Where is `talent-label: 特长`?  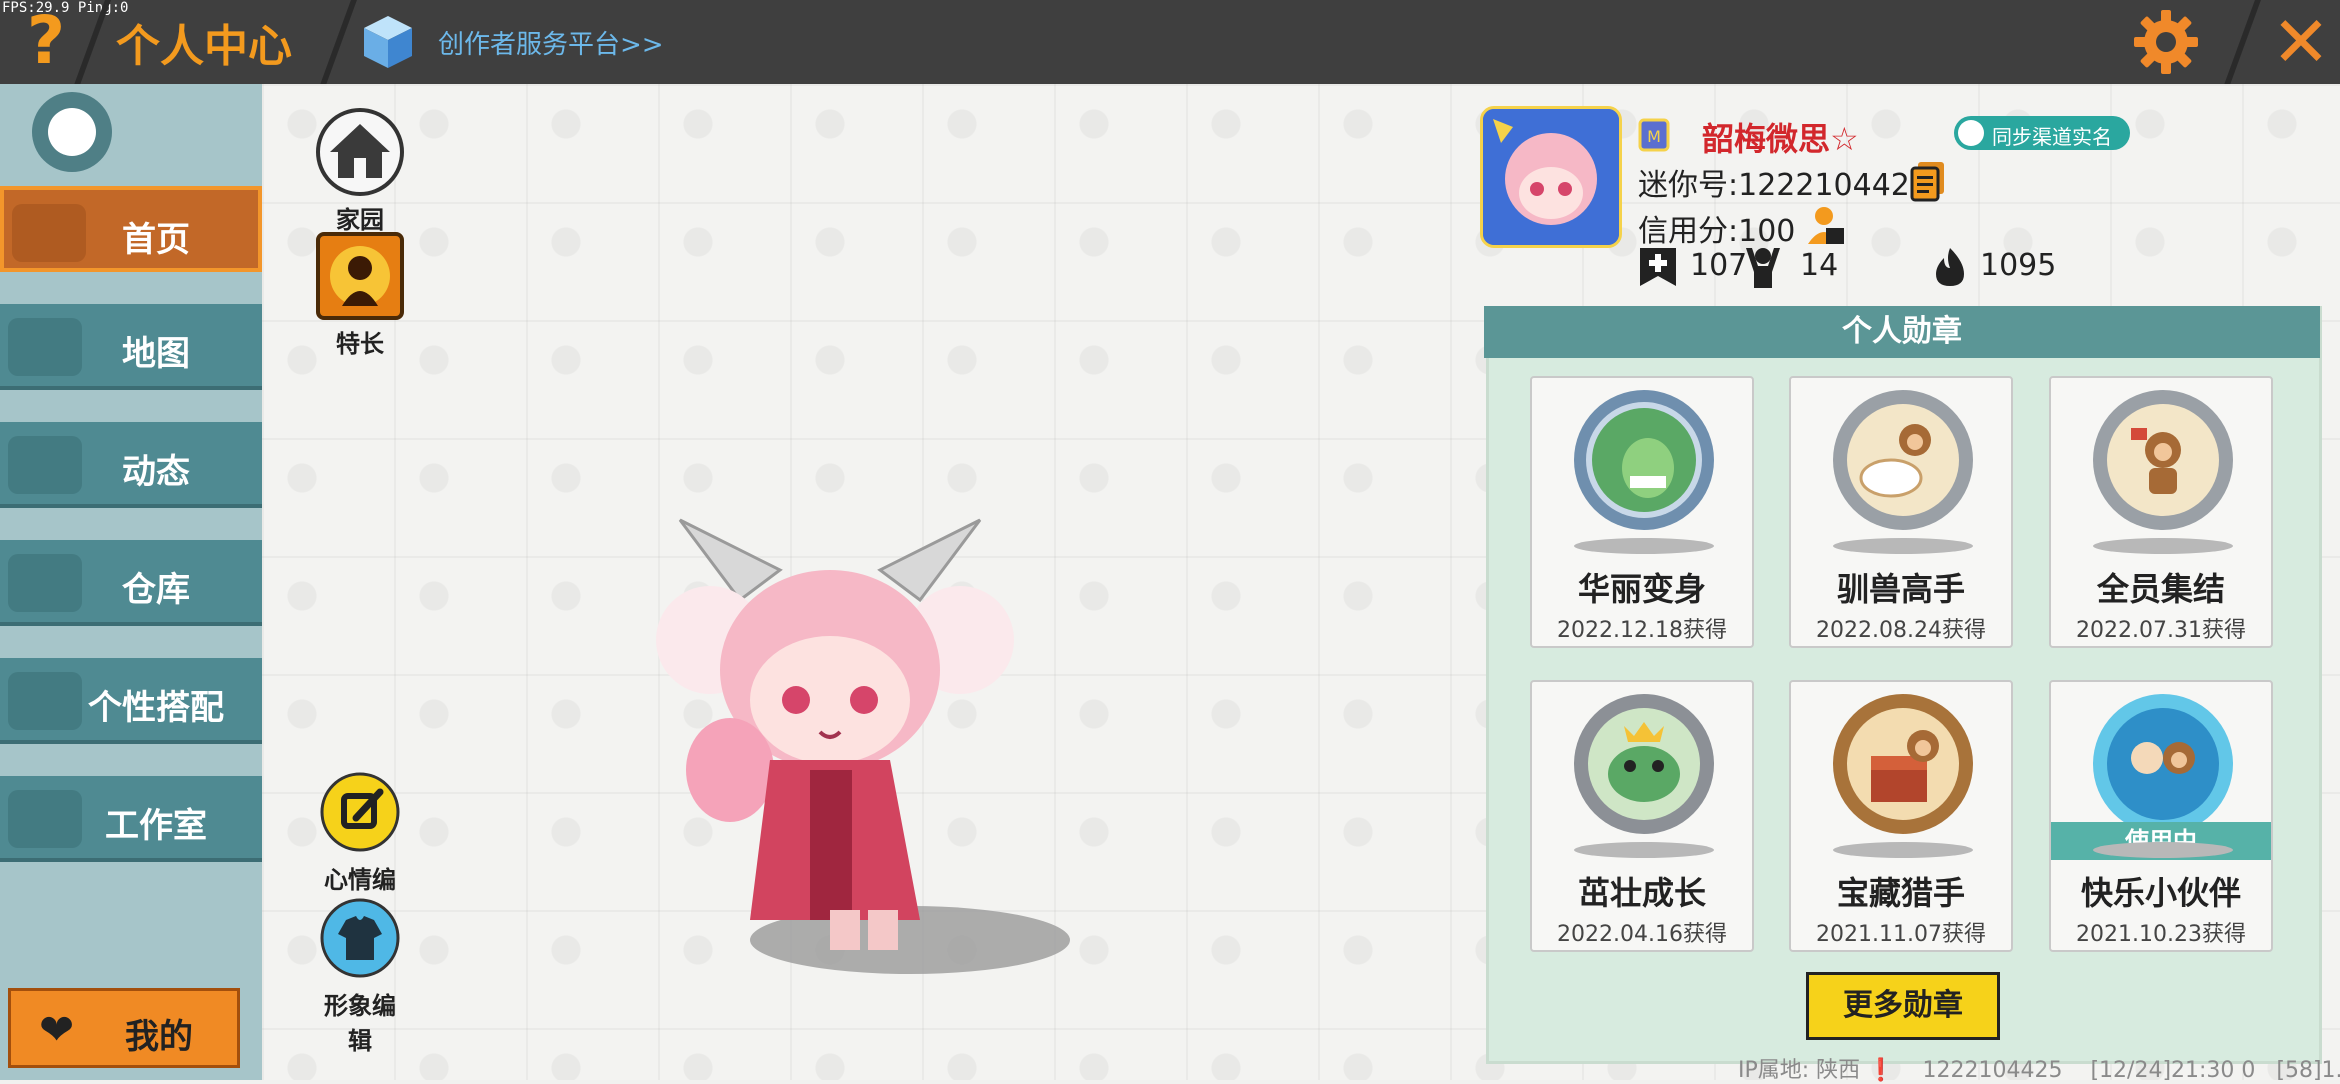
talent-label: 特长 is located at coordinates (360, 344).